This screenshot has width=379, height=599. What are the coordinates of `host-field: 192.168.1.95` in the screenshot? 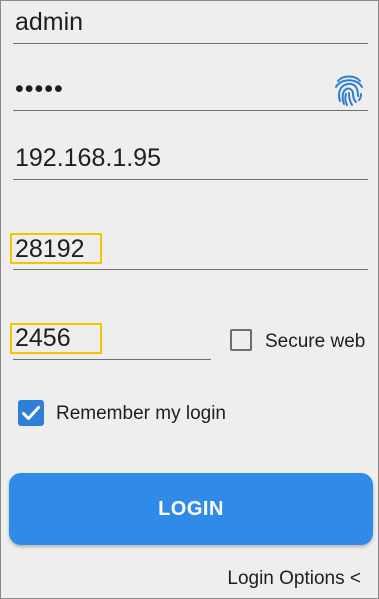 It's located at (190, 158).